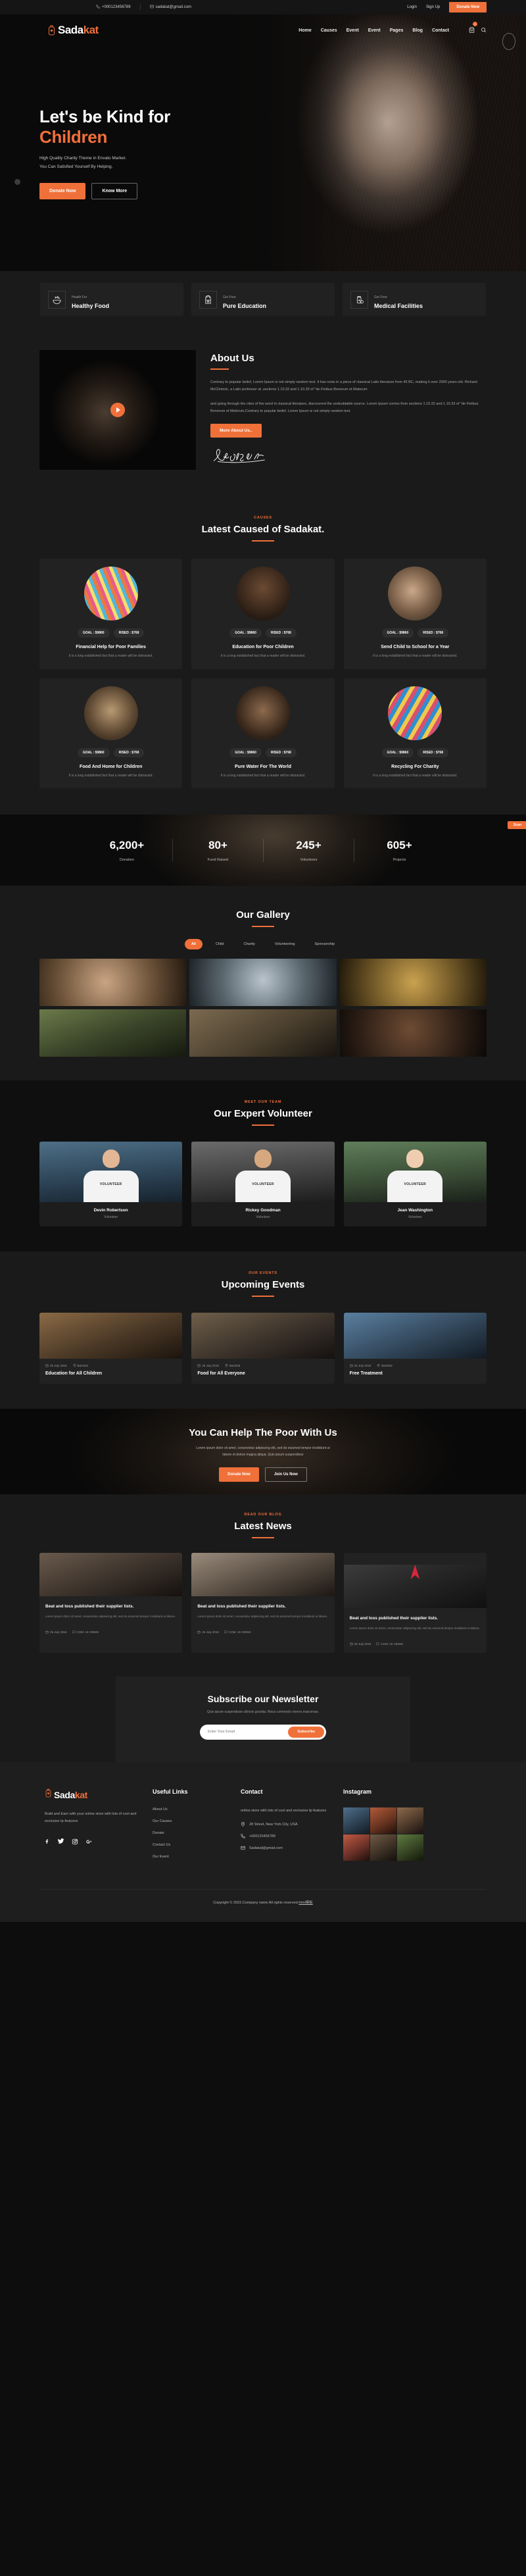  I want to click on footer-link-about-us: About Us, so click(191, 1809).